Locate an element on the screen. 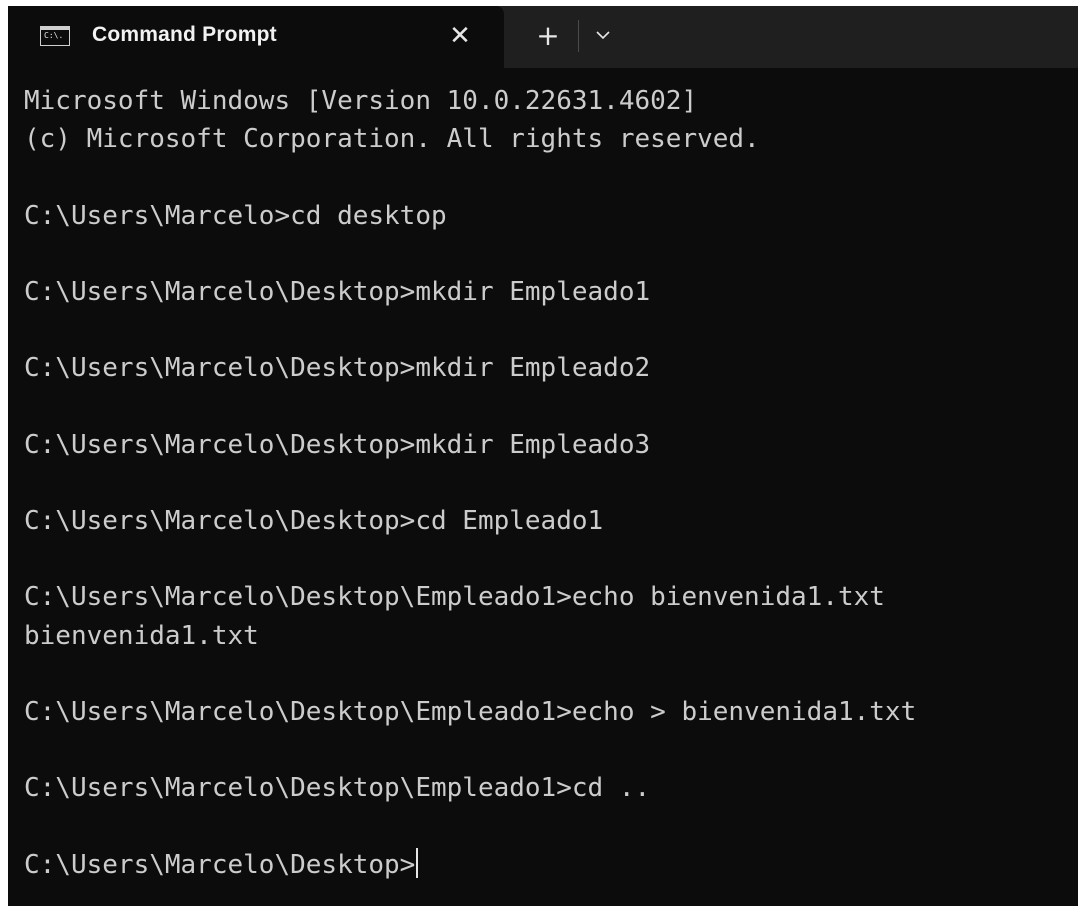 This screenshot has height=906, width=1078. new-tab-button: + is located at coordinates (548, 36).